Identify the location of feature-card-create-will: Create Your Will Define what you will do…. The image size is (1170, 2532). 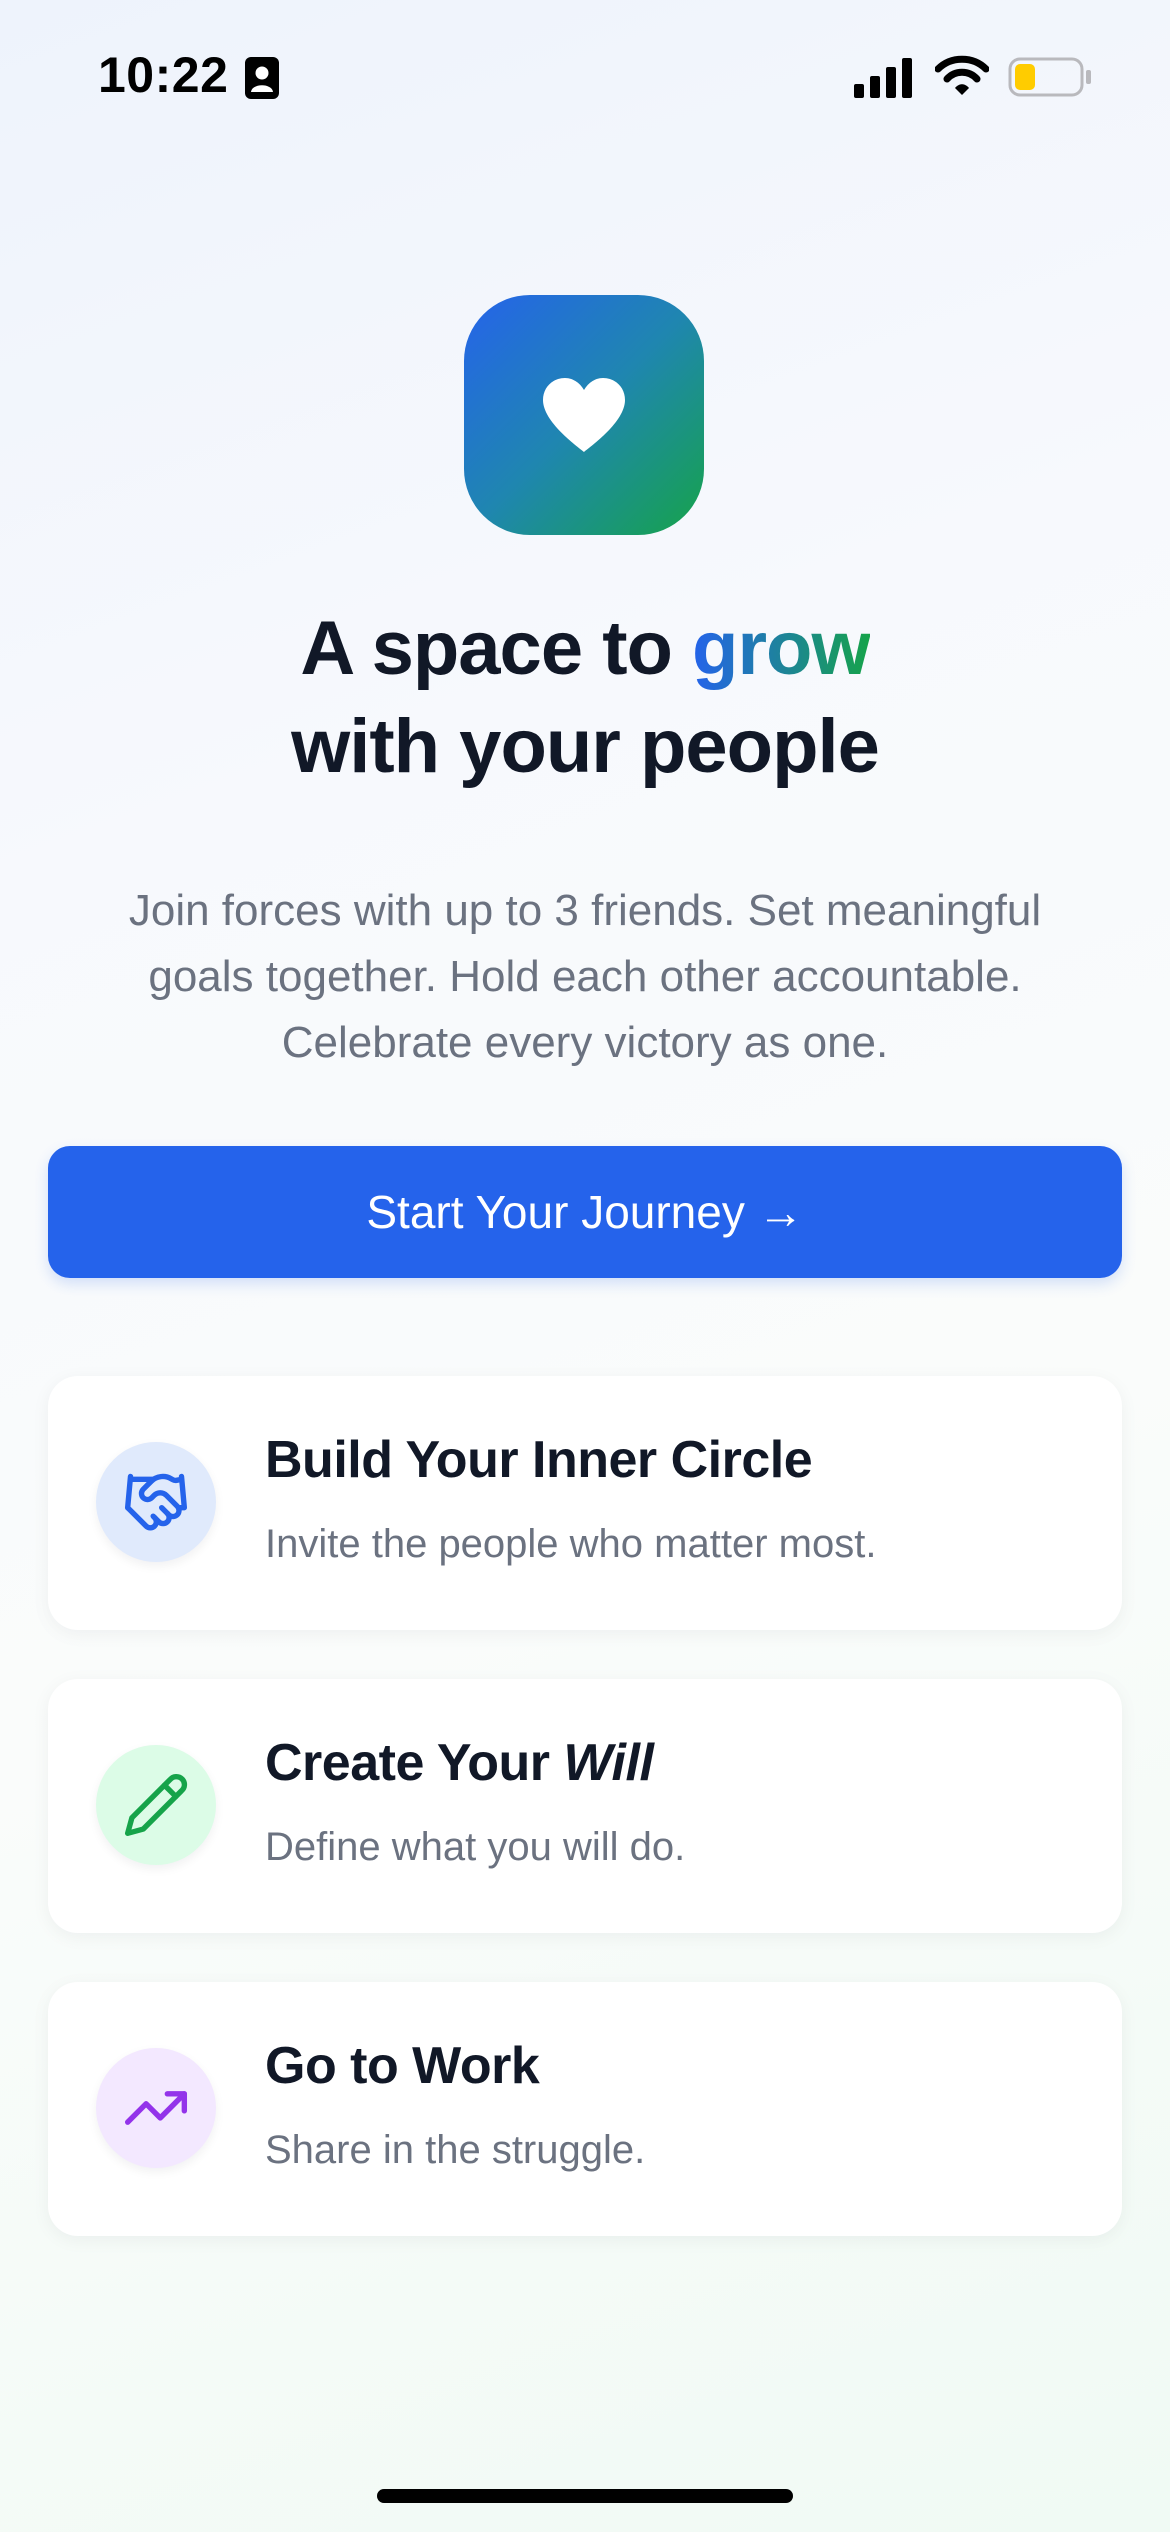
(585, 1806).